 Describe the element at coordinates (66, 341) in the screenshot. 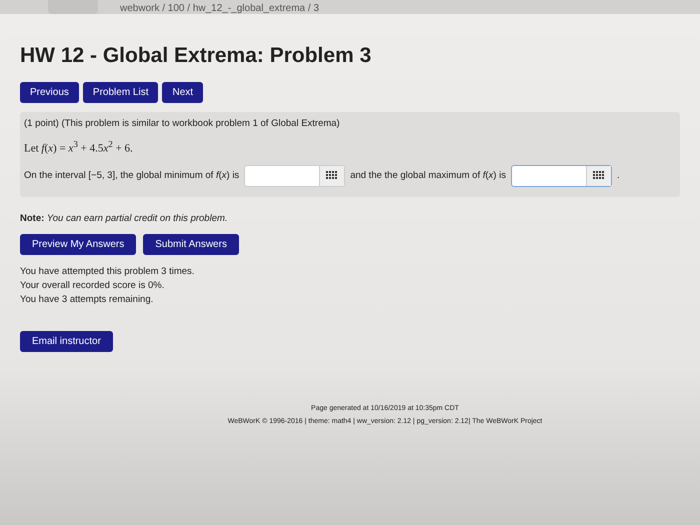

I see `email-instructor-button: Email instructor` at that location.